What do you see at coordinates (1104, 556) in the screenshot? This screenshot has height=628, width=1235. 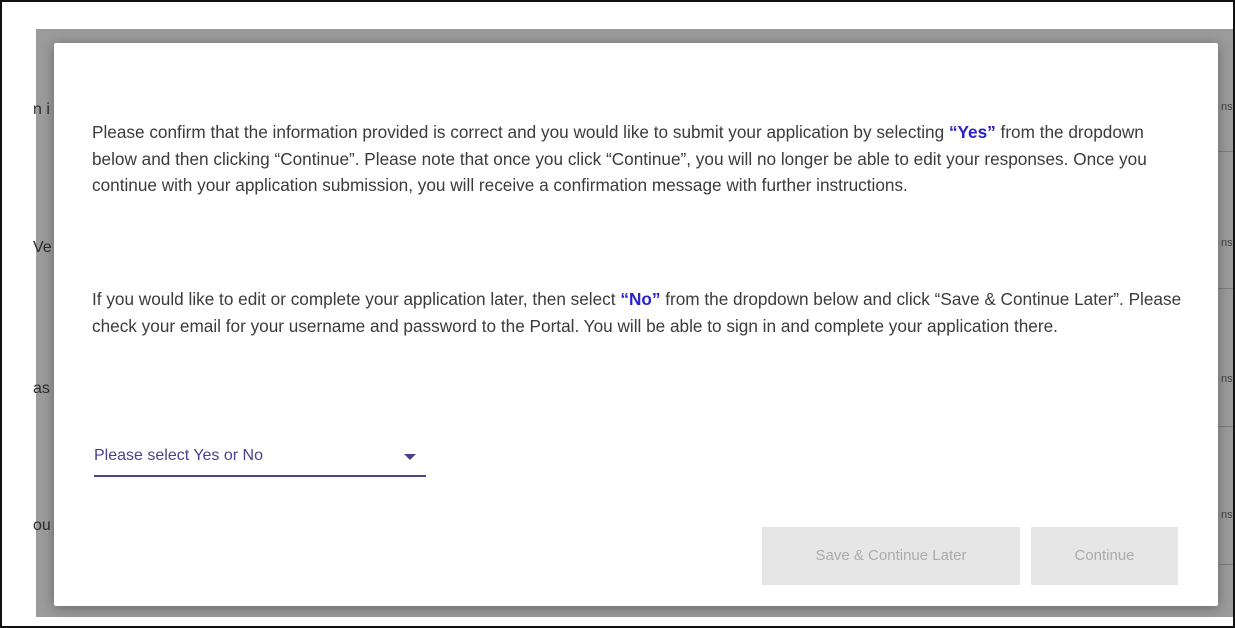 I see `continue-button: Continue` at bounding box center [1104, 556].